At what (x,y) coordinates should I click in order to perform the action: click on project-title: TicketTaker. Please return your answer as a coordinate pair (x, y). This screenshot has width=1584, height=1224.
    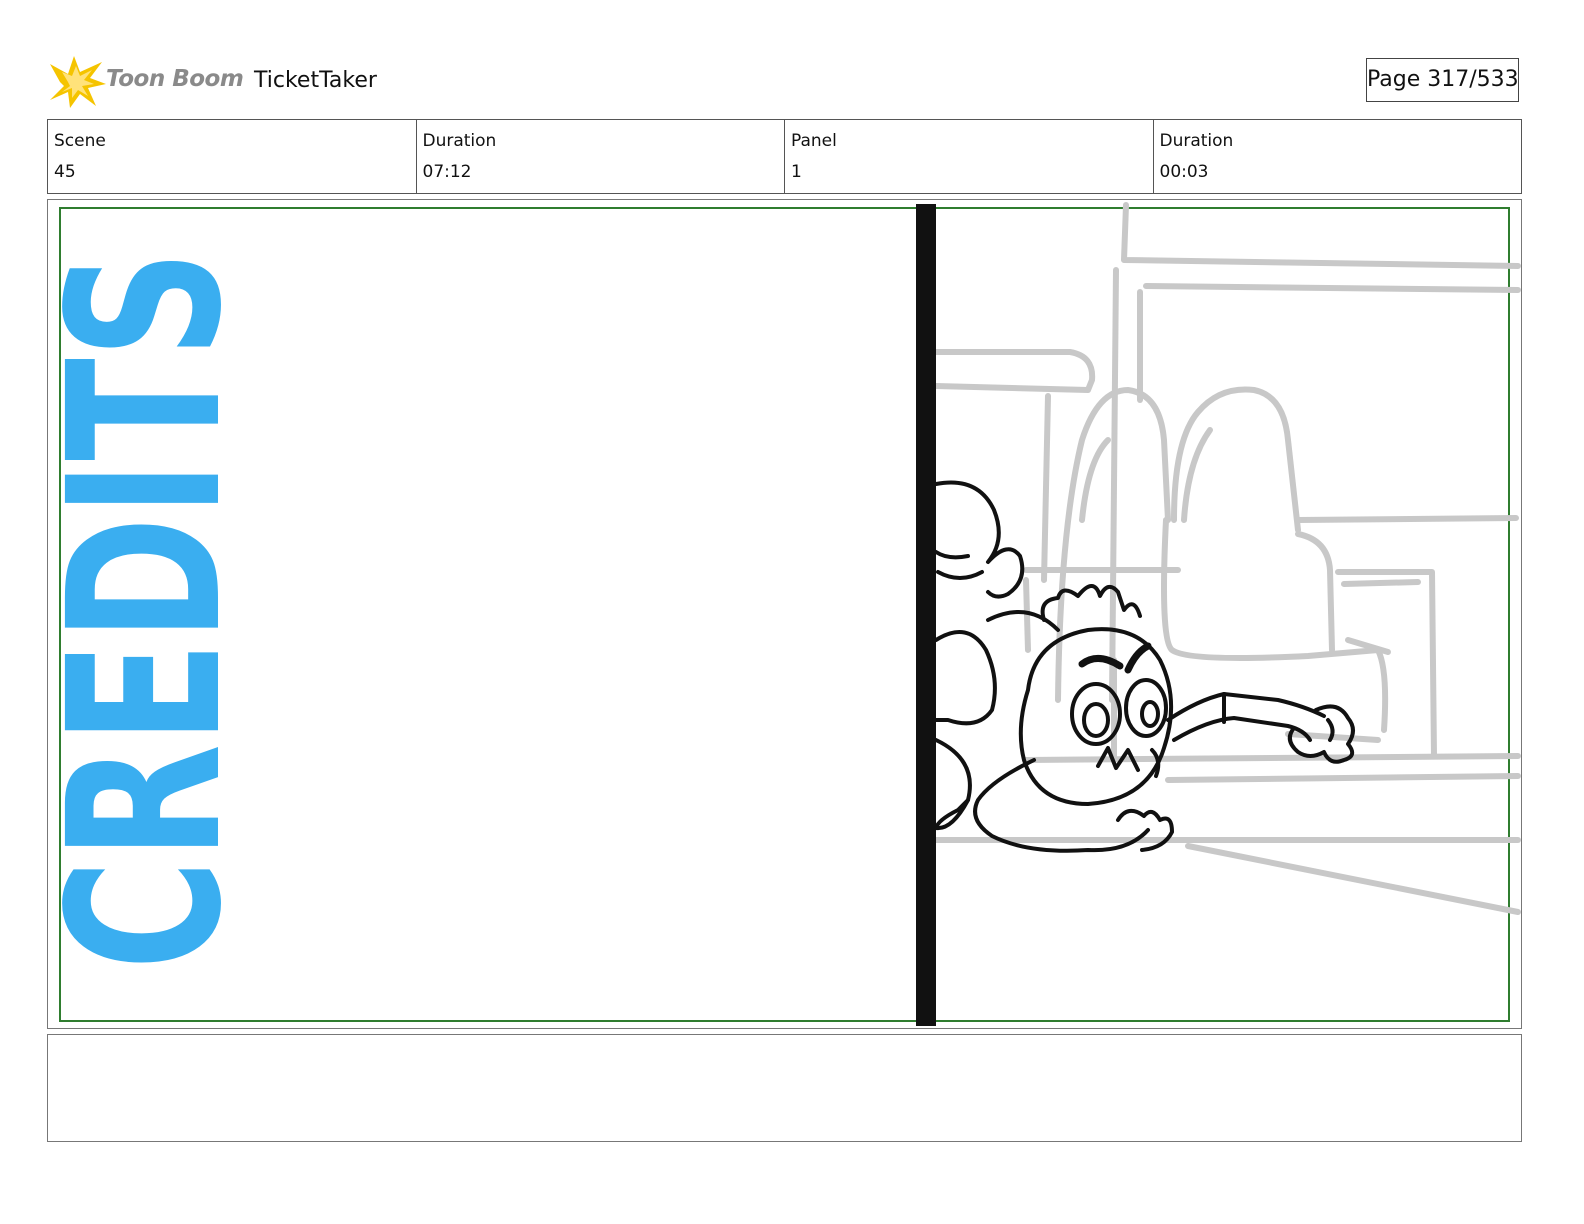
    Looking at the image, I should click on (315, 80).